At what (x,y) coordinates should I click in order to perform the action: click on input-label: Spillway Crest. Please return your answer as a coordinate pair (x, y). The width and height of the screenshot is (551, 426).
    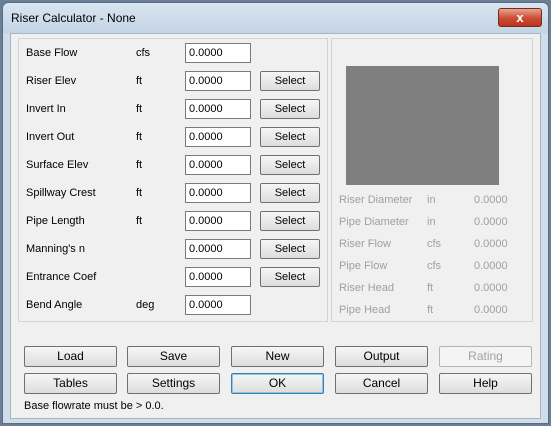
    Looking at the image, I should click on (61, 193).